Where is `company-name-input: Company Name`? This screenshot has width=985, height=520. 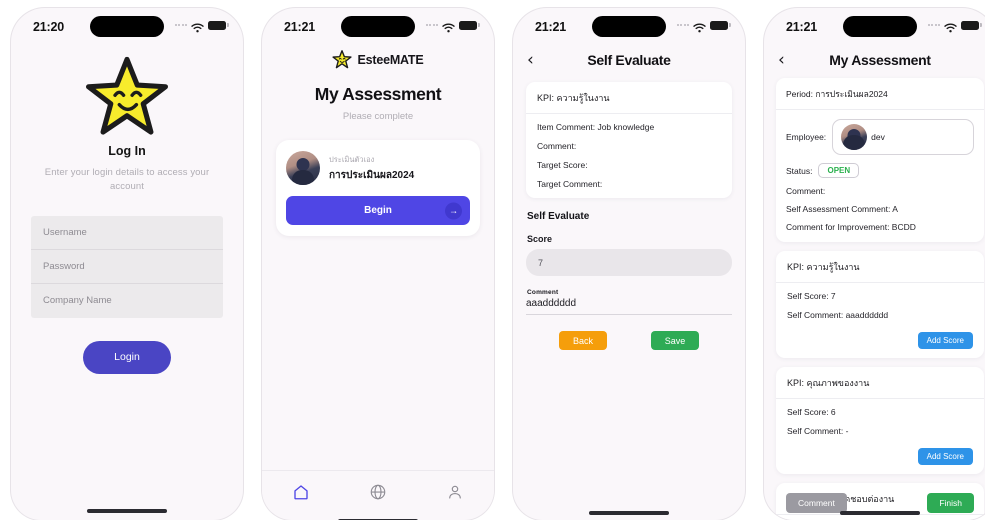
company-name-input: Company Name is located at coordinates (127, 301).